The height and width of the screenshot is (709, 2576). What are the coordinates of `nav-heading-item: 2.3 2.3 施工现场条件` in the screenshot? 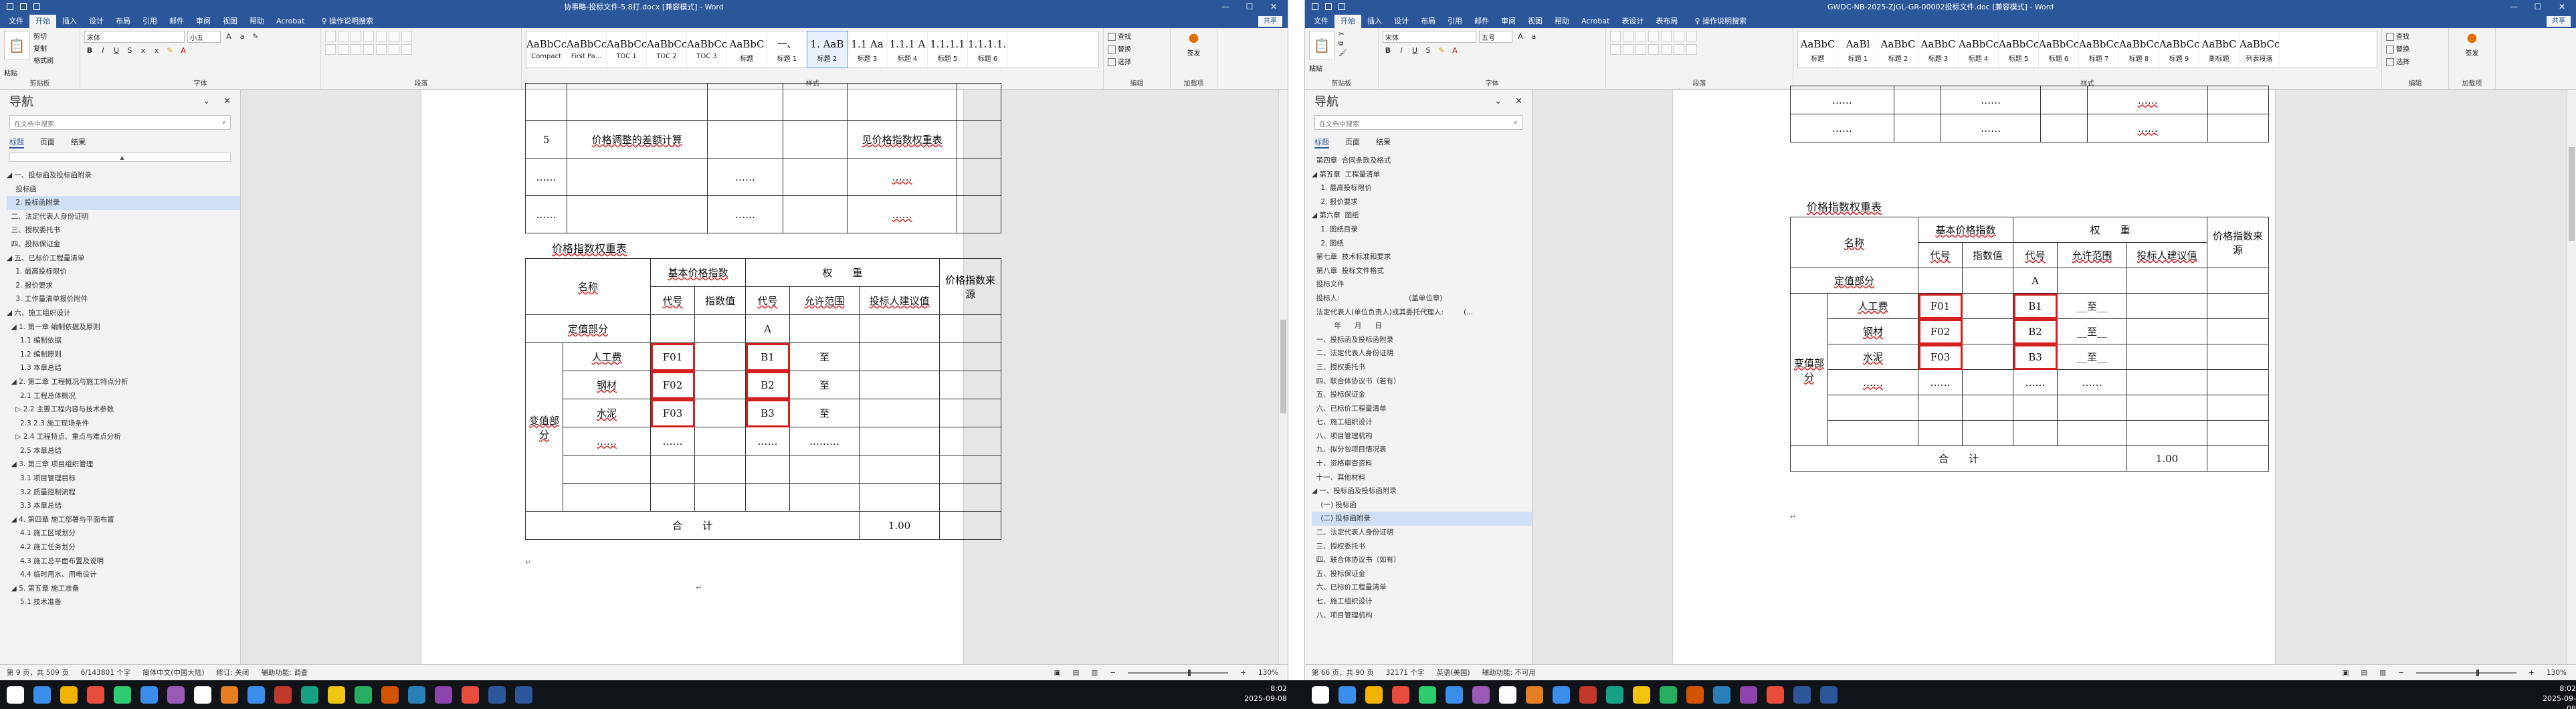 It's located at (123, 424).